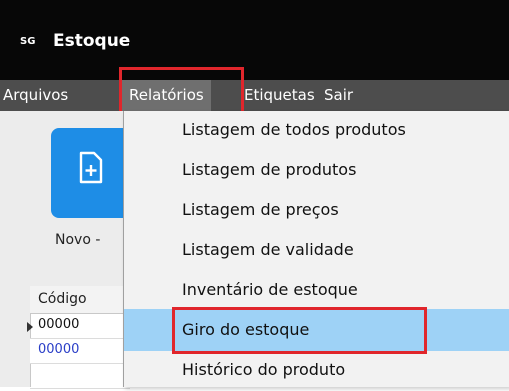 This screenshot has width=509, height=391. What do you see at coordinates (30, 327) in the screenshot?
I see `row-pointer-icon` at bounding box center [30, 327].